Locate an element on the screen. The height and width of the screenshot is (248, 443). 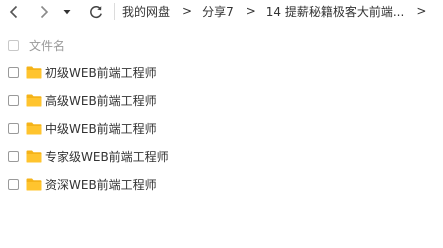
list-item: 专家级WEB前端工程师 is located at coordinates (221, 156).